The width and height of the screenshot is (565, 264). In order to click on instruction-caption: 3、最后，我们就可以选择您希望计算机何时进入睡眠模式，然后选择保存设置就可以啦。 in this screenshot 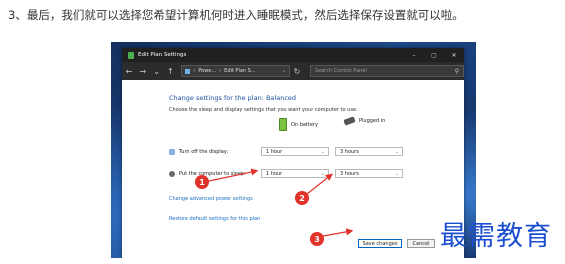, I will do `click(236, 15)`.